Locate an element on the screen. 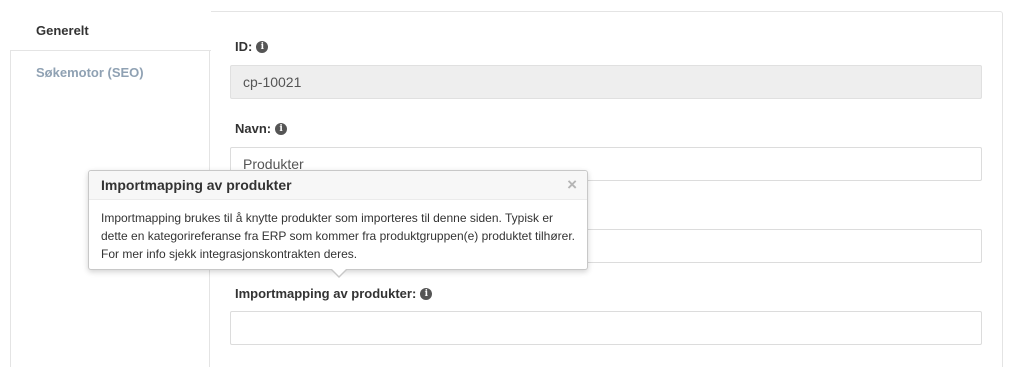 The image size is (1016, 367). tab-generelt: Generelt is located at coordinates (110, 31).